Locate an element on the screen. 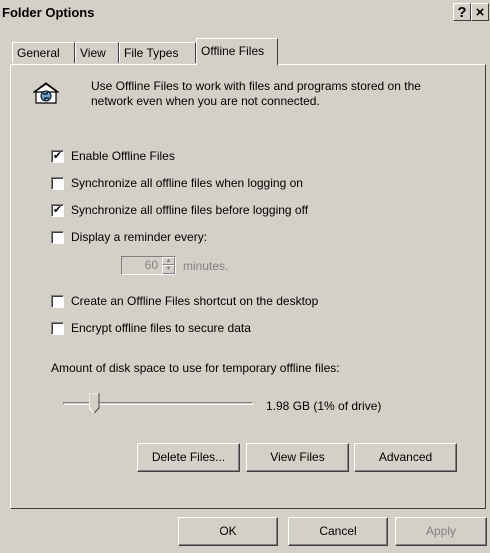 Image resolution: width=490 pixels, height=553 pixels. tab-file-types: File Types is located at coordinates (157, 52).